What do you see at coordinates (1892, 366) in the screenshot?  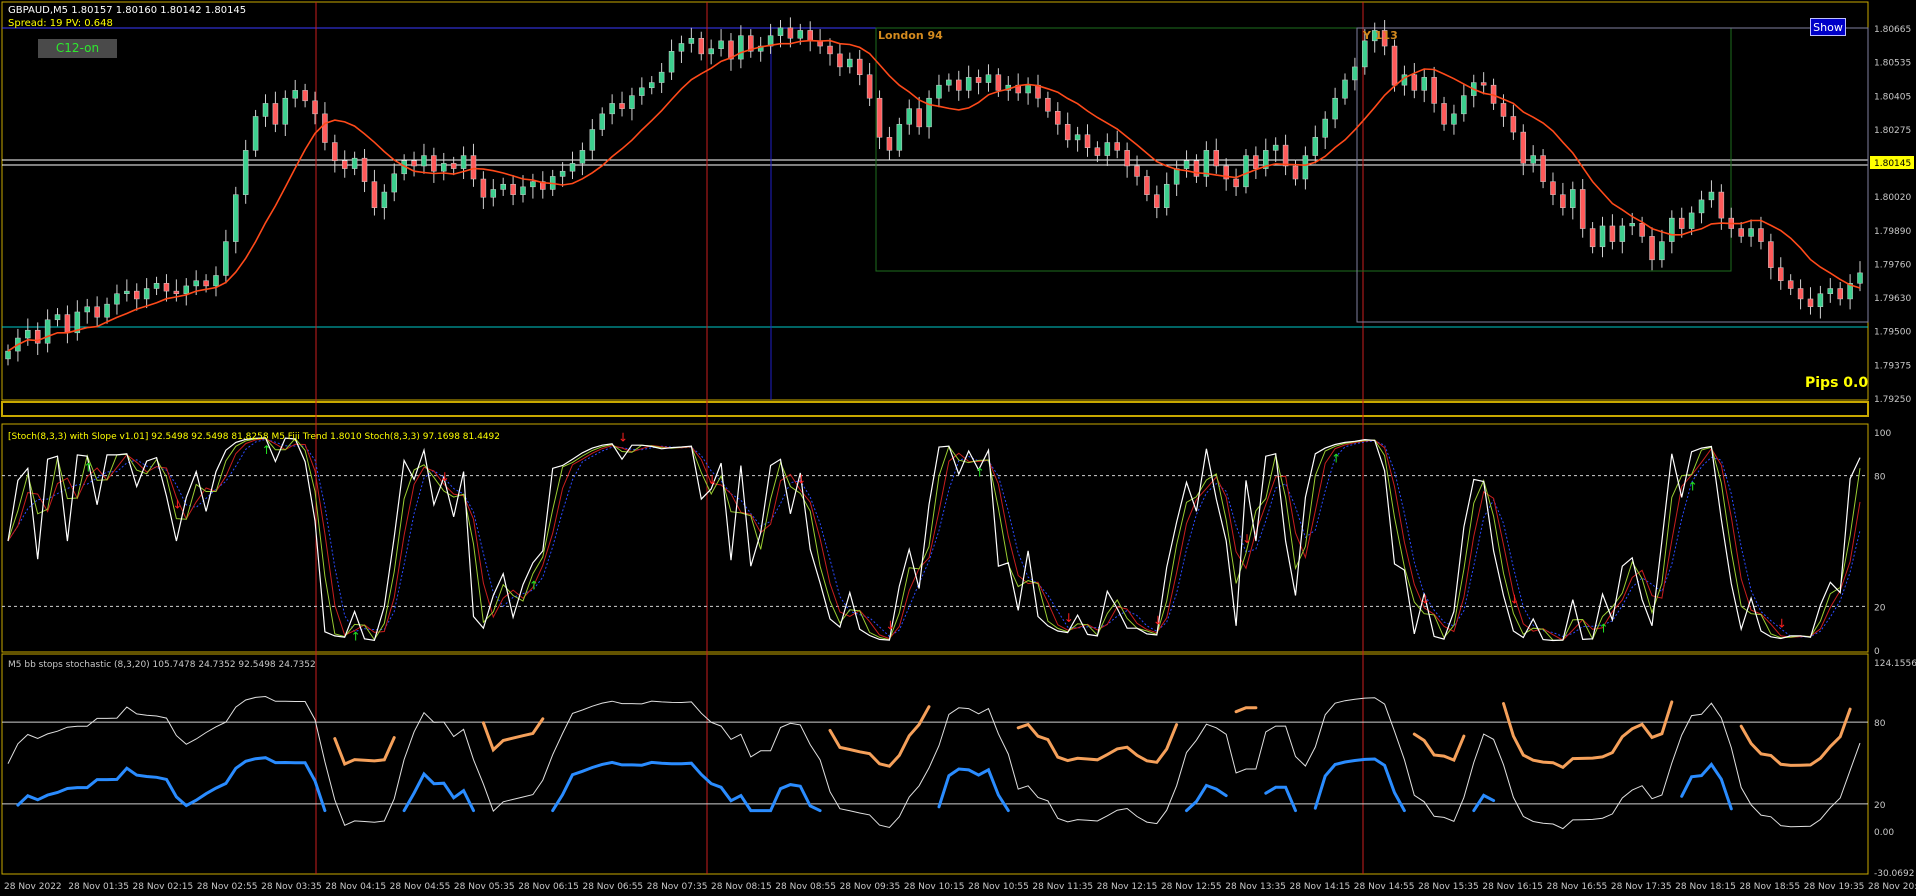 I see `price-axis-label: 1.79375` at bounding box center [1892, 366].